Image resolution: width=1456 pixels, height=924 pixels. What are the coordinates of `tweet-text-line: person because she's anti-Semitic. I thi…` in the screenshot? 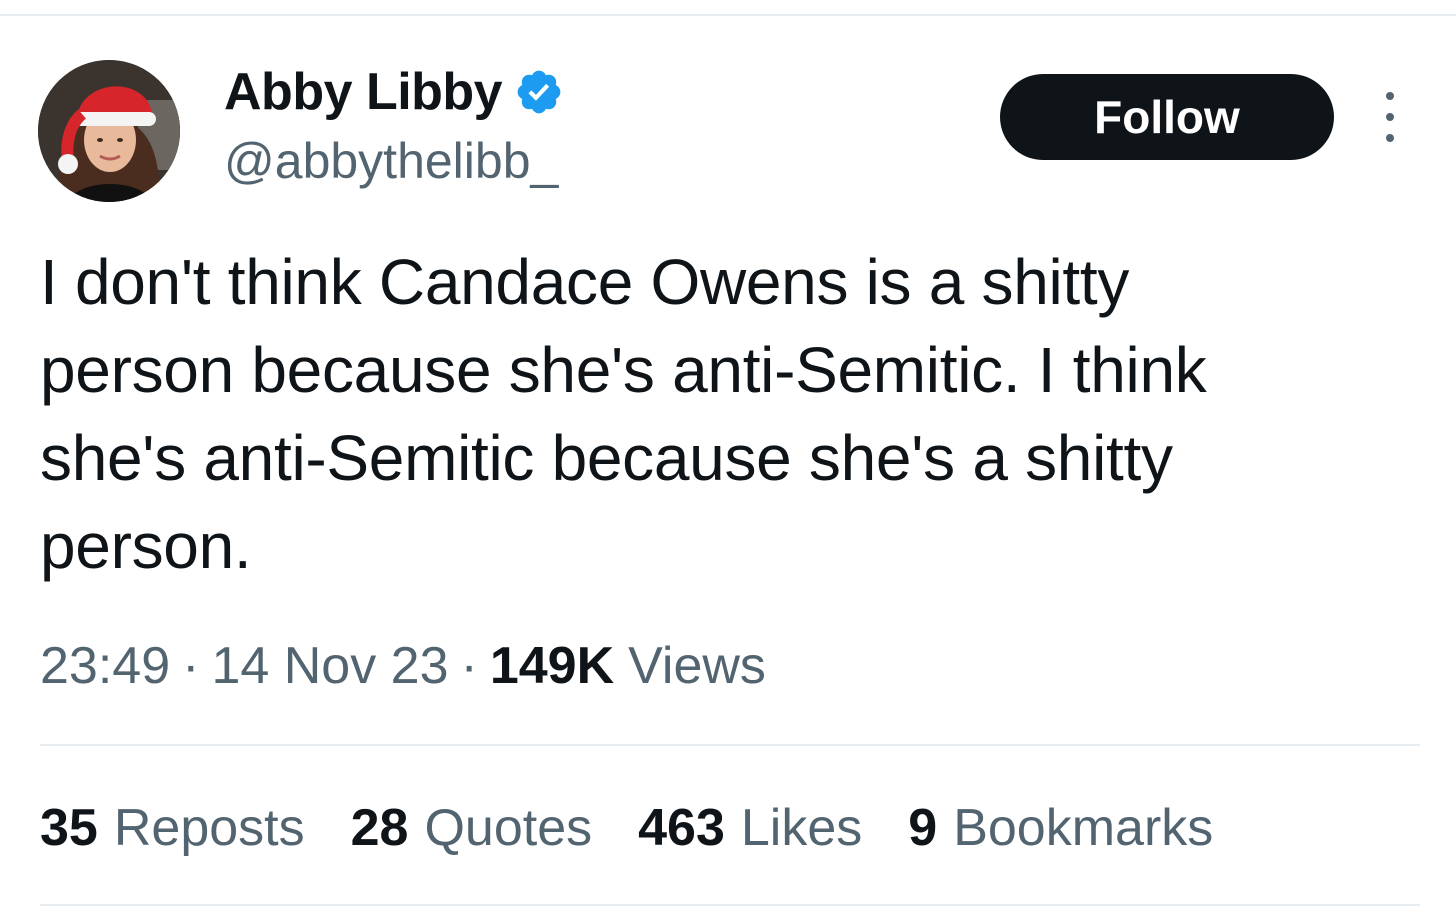 It's located at (623, 370).